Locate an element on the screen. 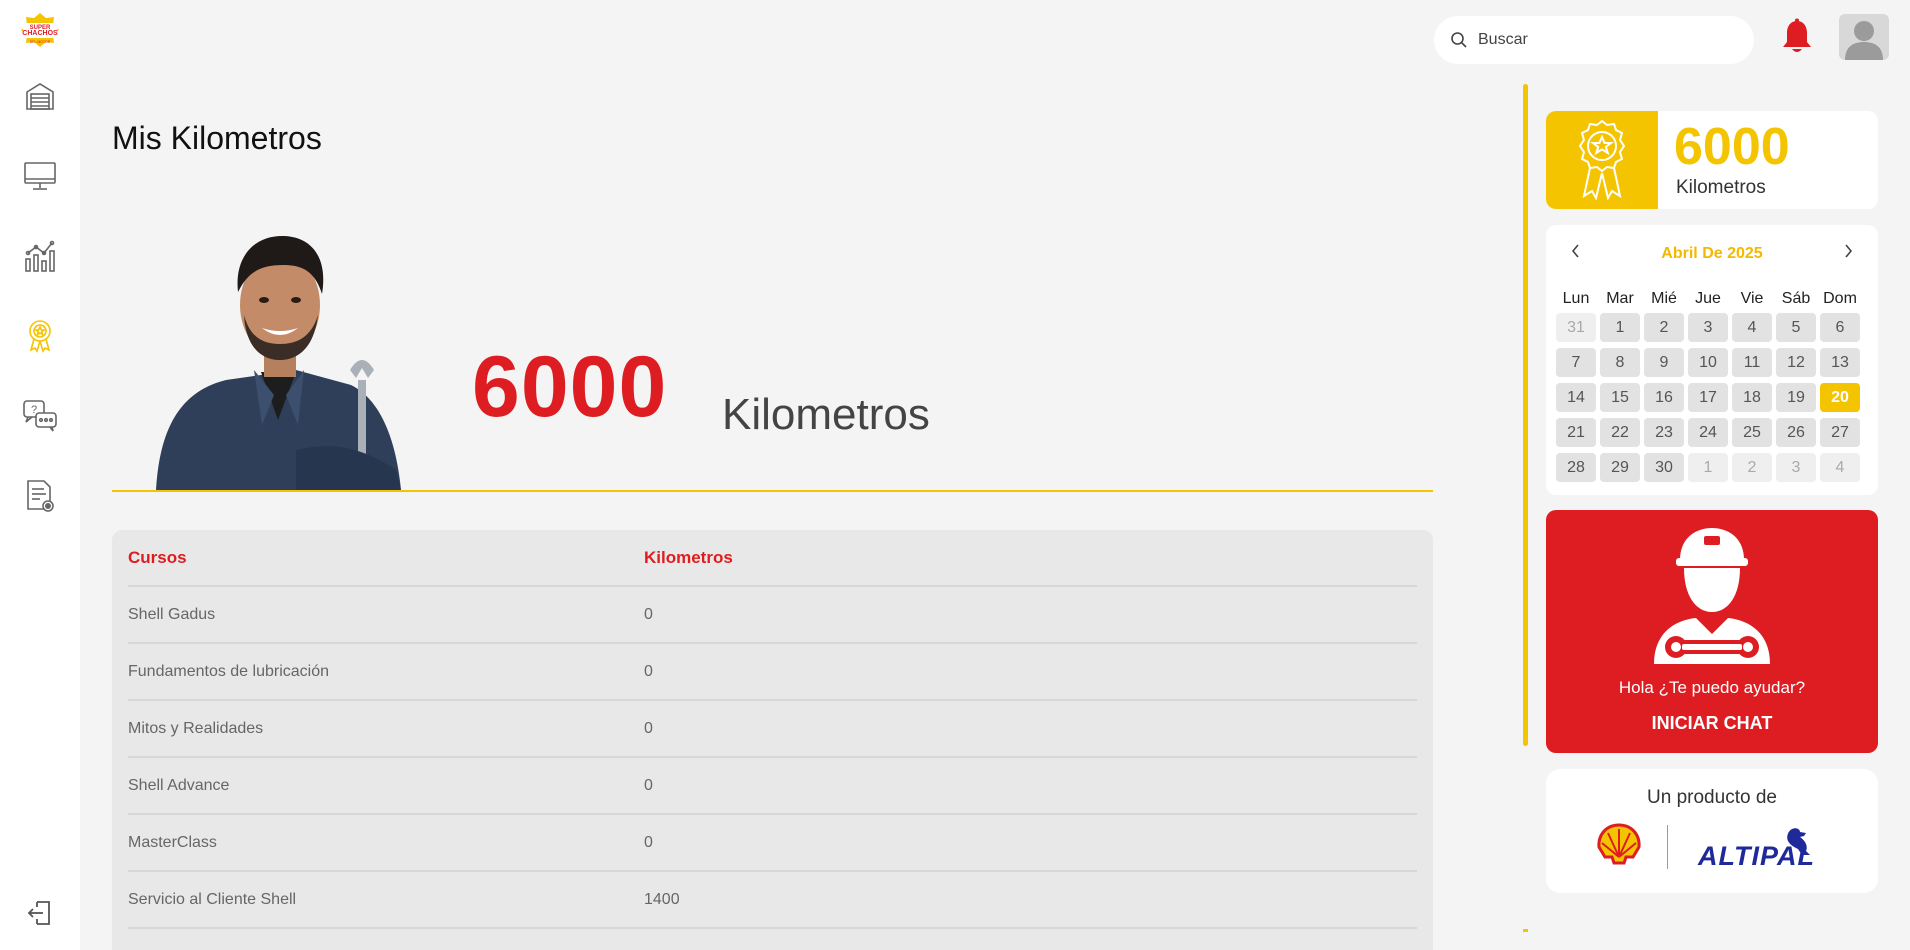 The image size is (1910, 950). sidebar-item-stats is located at coordinates (40, 256).